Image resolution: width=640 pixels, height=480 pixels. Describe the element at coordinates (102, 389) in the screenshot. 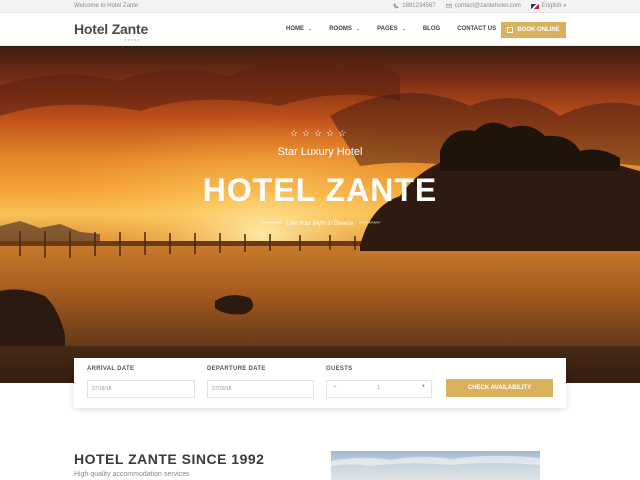

I see `arrival-date-value: 07/18/18` at that location.